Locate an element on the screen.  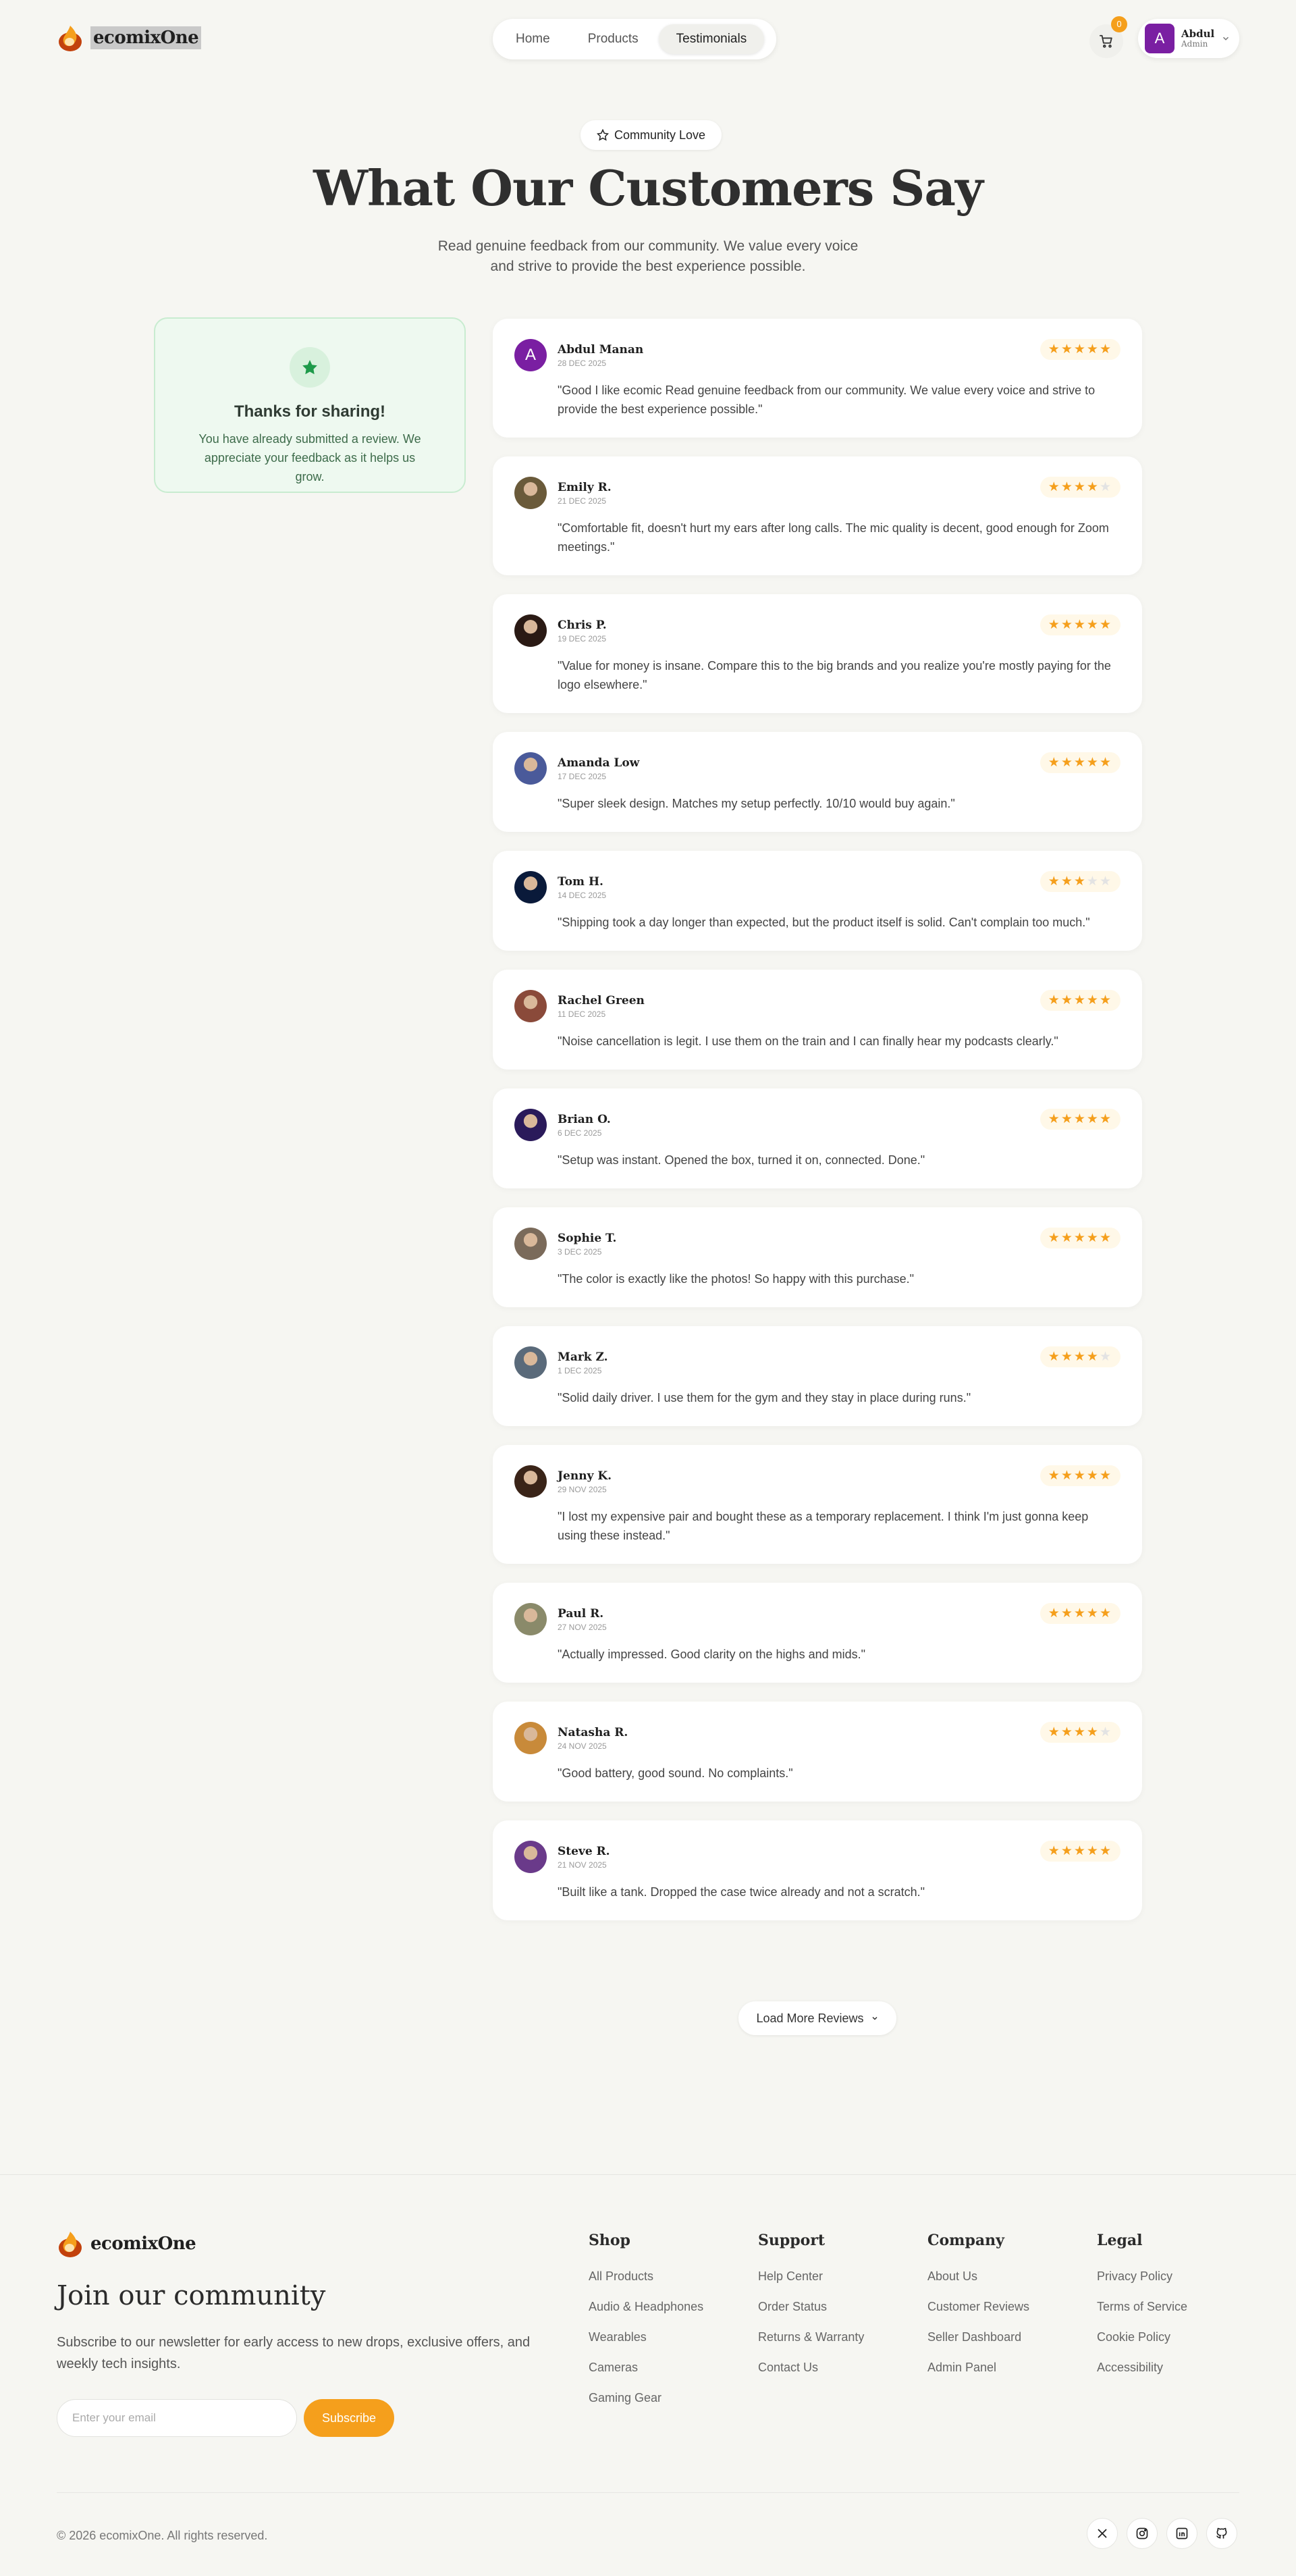
review-header: Paul R. 27 NOV 2025 is located at coordinates (817, 1619).